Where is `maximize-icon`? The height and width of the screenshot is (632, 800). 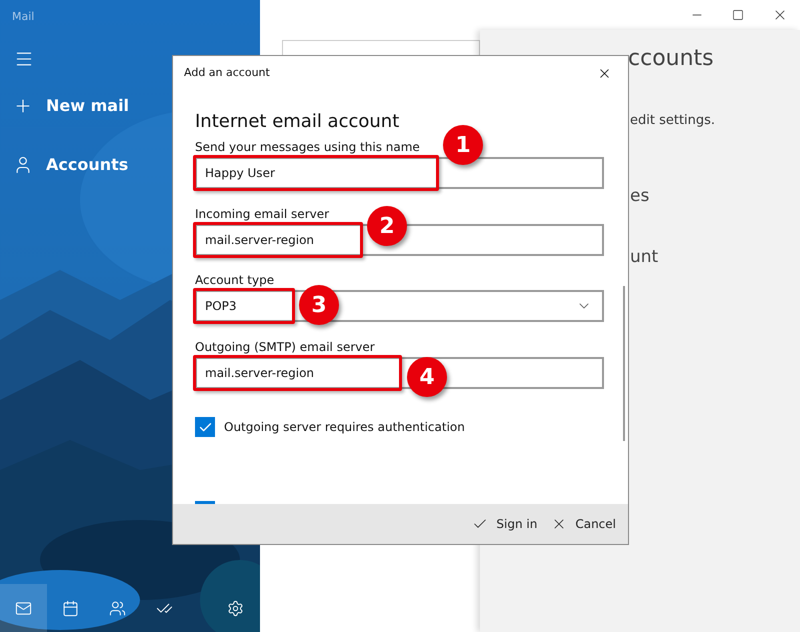 maximize-icon is located at coordinates (738, 15).